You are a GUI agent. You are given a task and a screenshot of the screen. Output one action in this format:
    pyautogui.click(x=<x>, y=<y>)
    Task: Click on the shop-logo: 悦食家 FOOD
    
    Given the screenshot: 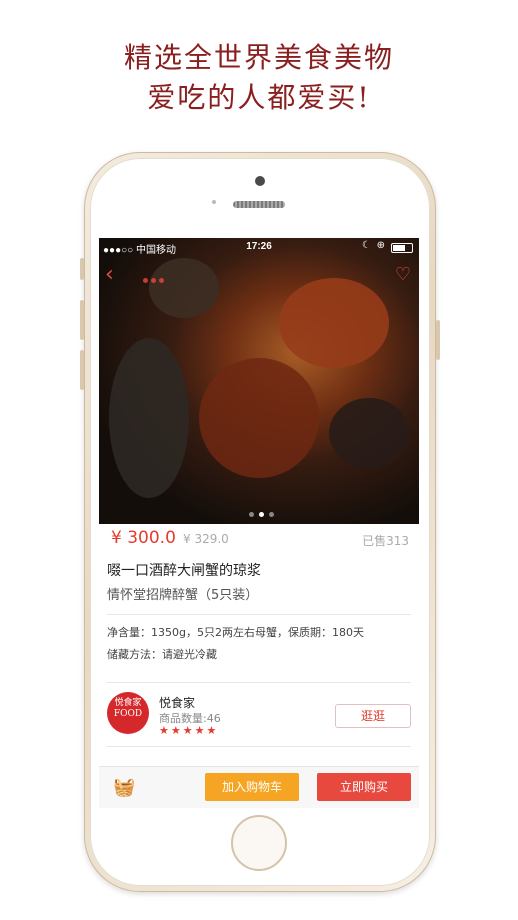 What is the action you would take?
    pyautogui.click(x=128, y=713)
    